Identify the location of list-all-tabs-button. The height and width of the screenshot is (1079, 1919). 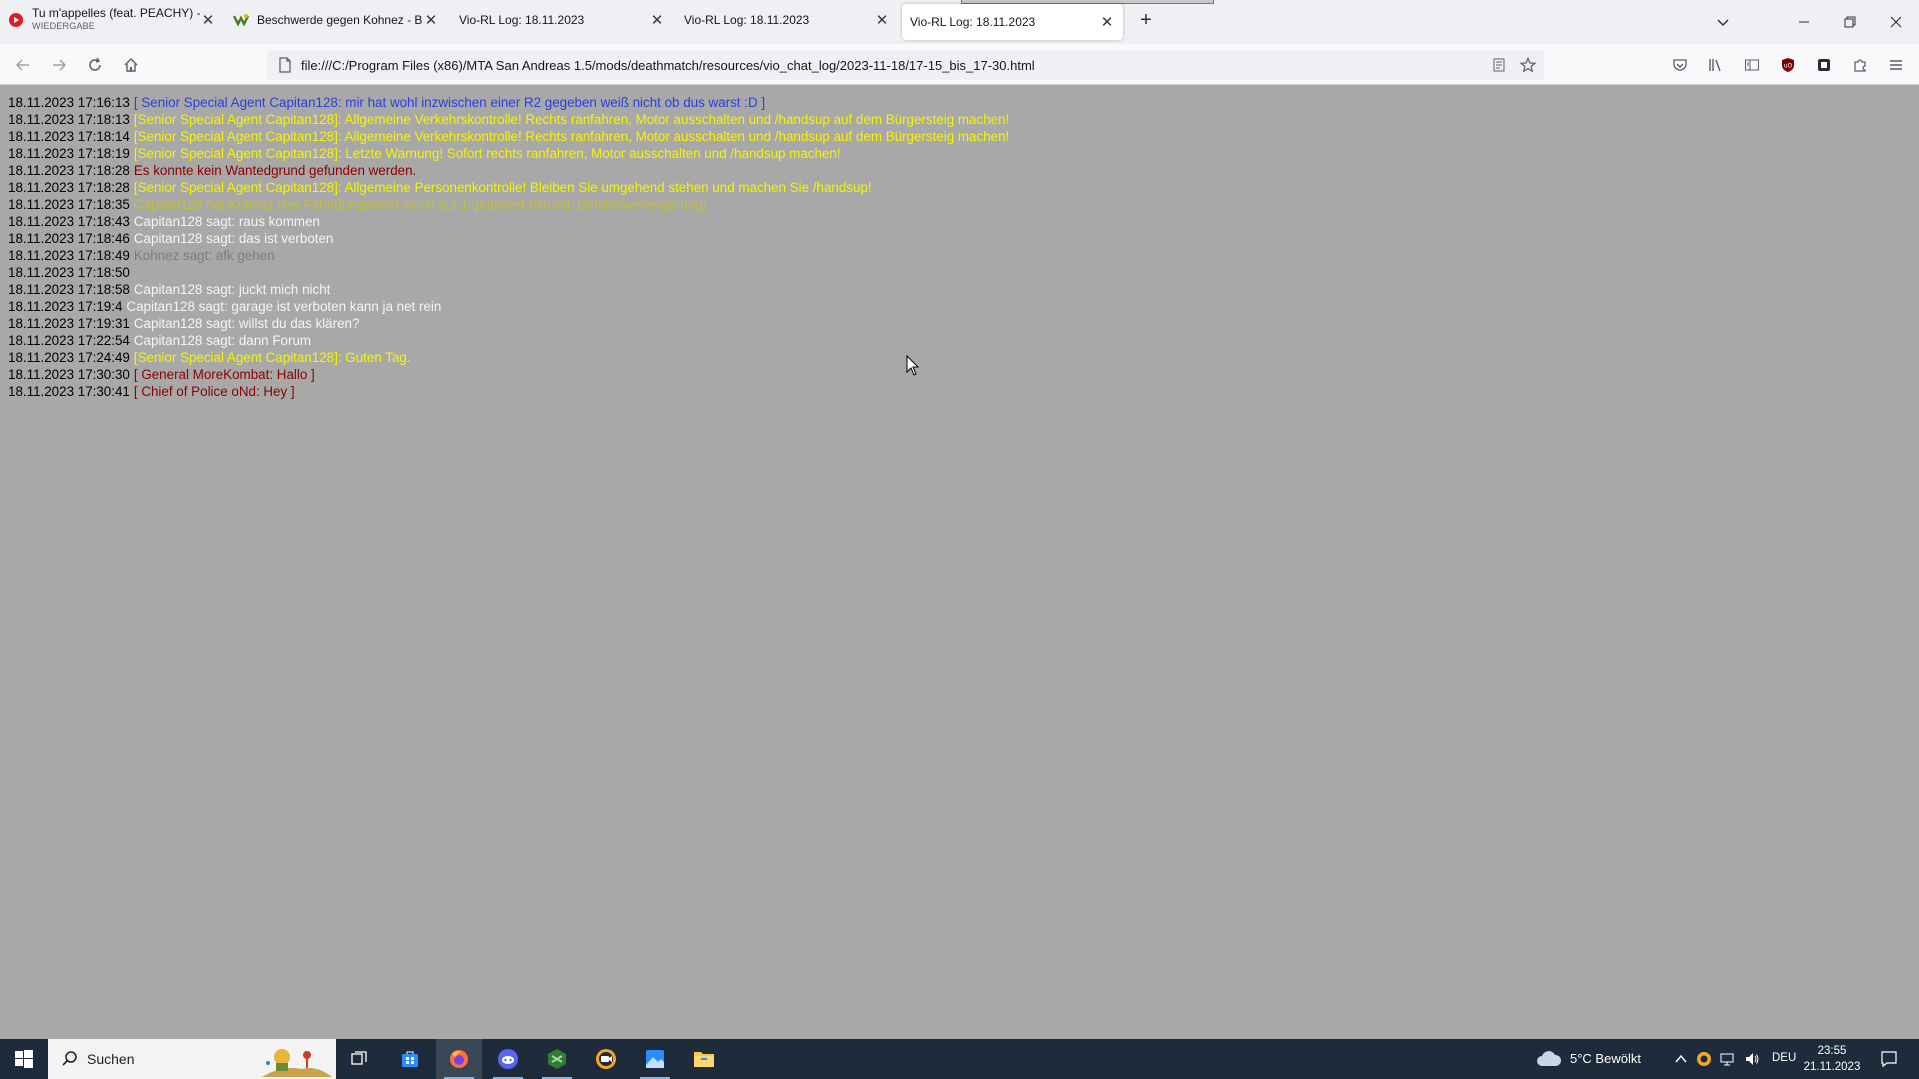
(1723, 22).